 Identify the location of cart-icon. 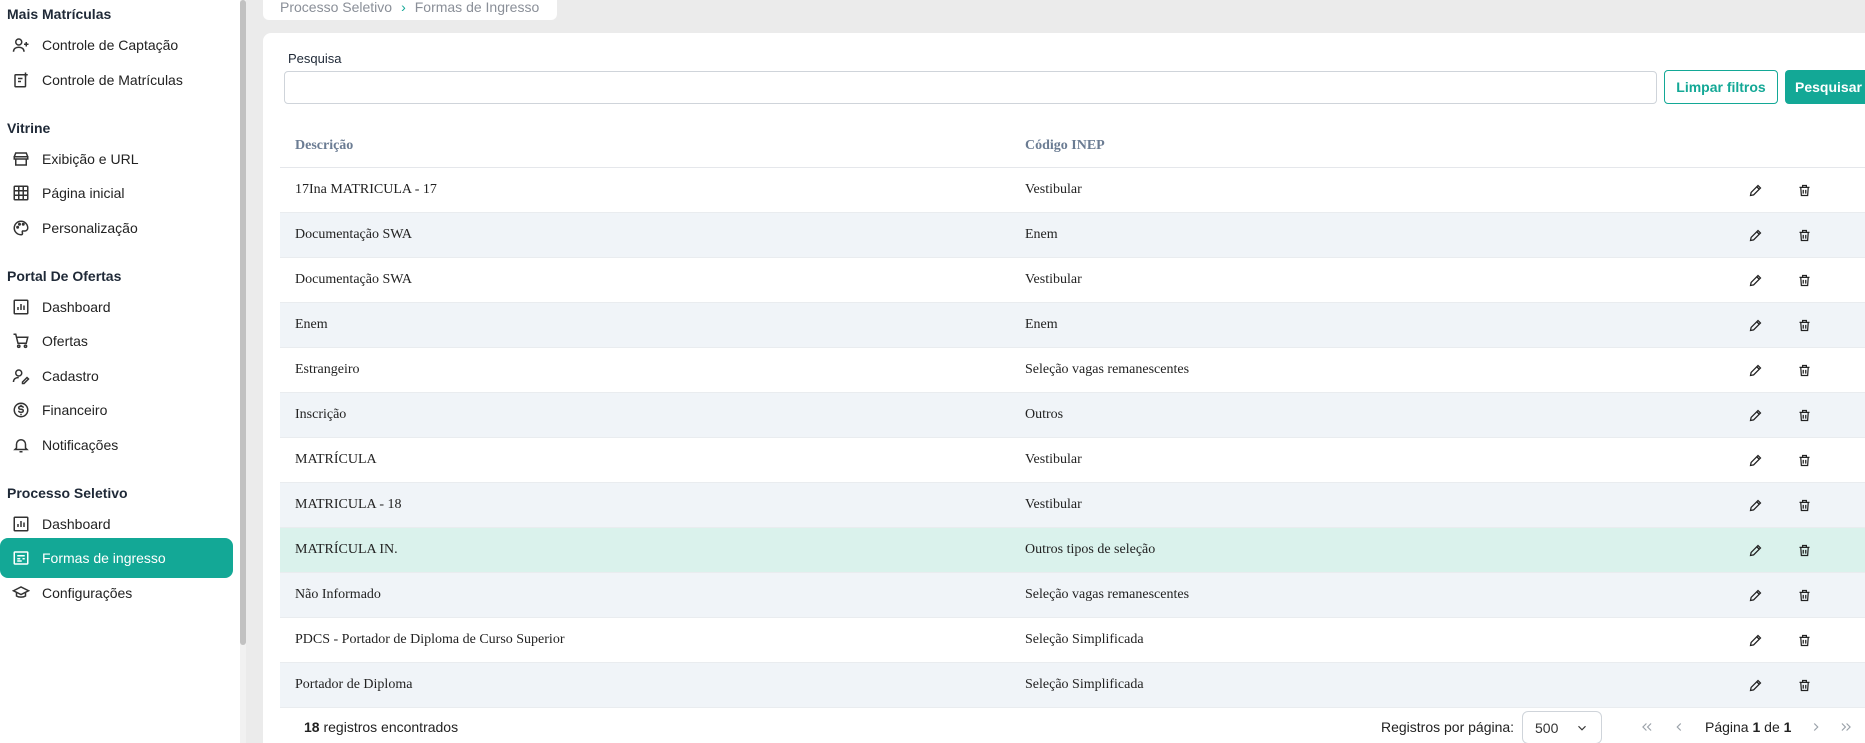
(21, 341).